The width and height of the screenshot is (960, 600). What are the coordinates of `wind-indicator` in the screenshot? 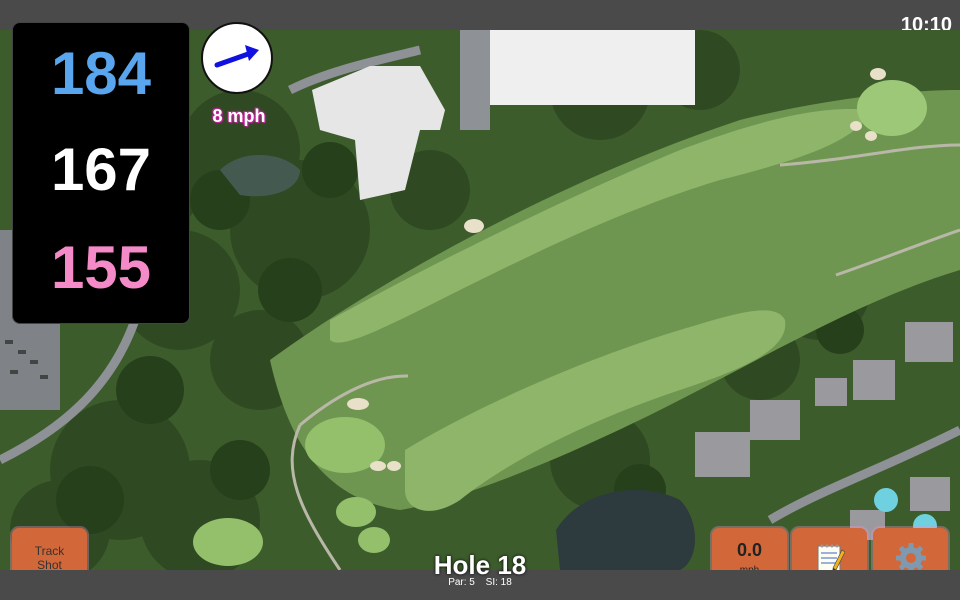 It's located at (237, 58).